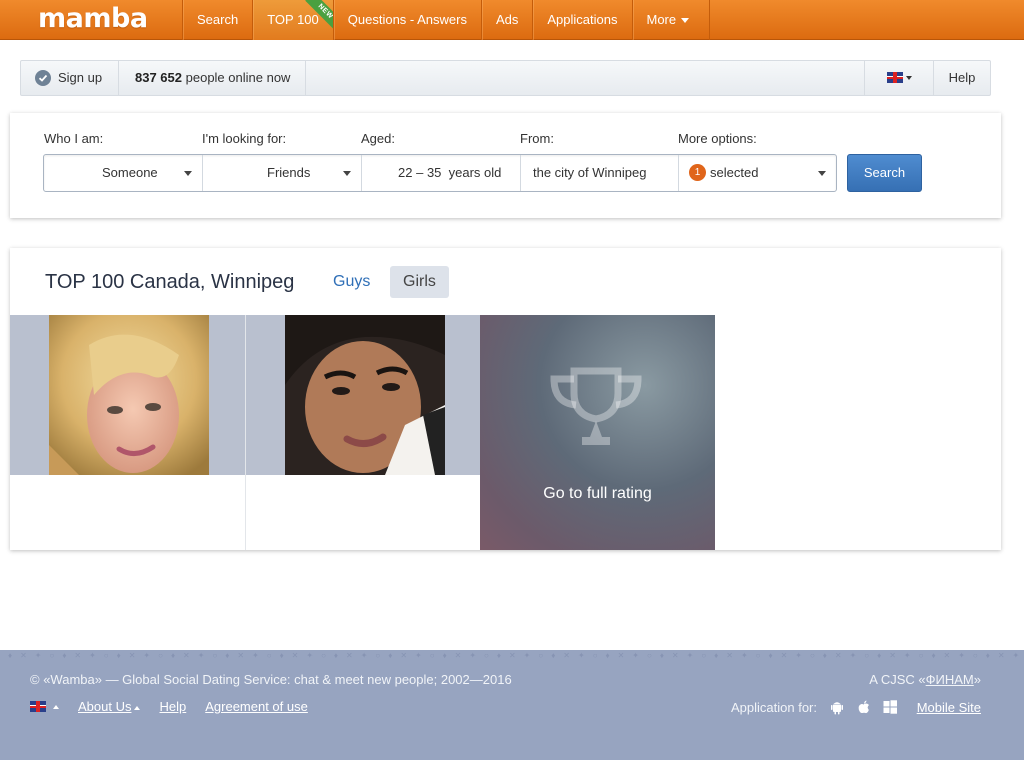 This screenshot has width=1024, height=760. What do you see at coordinates (170, 282) in the screenshot?
I see `top100-title: TOP 100 Canada, Winnipeg` at bounding box center [170, 282].